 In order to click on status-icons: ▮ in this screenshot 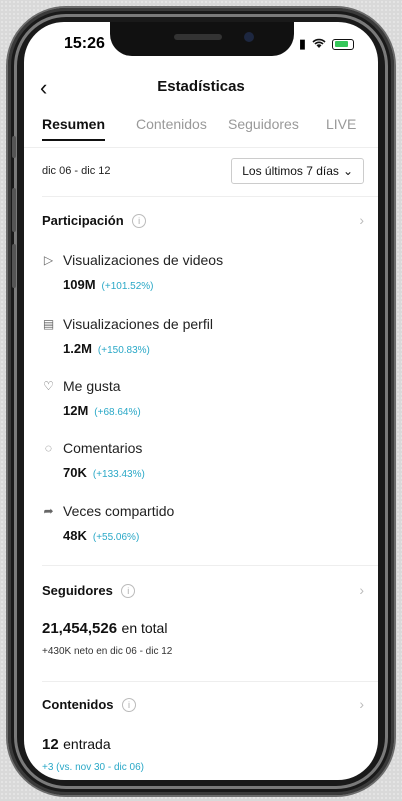, I will do `click(326, 44)`.